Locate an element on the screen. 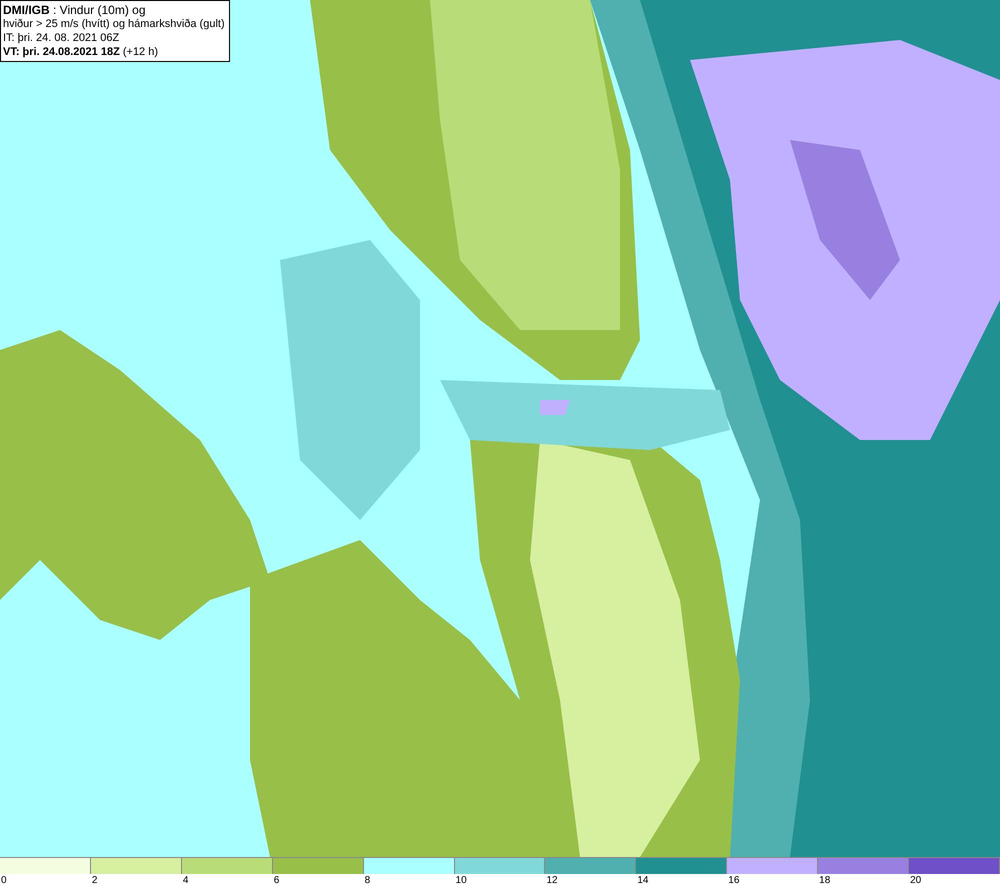 The width and height of the screenshot is (1000, 887). legend-label: 10 is located at coordinates (461, 880).